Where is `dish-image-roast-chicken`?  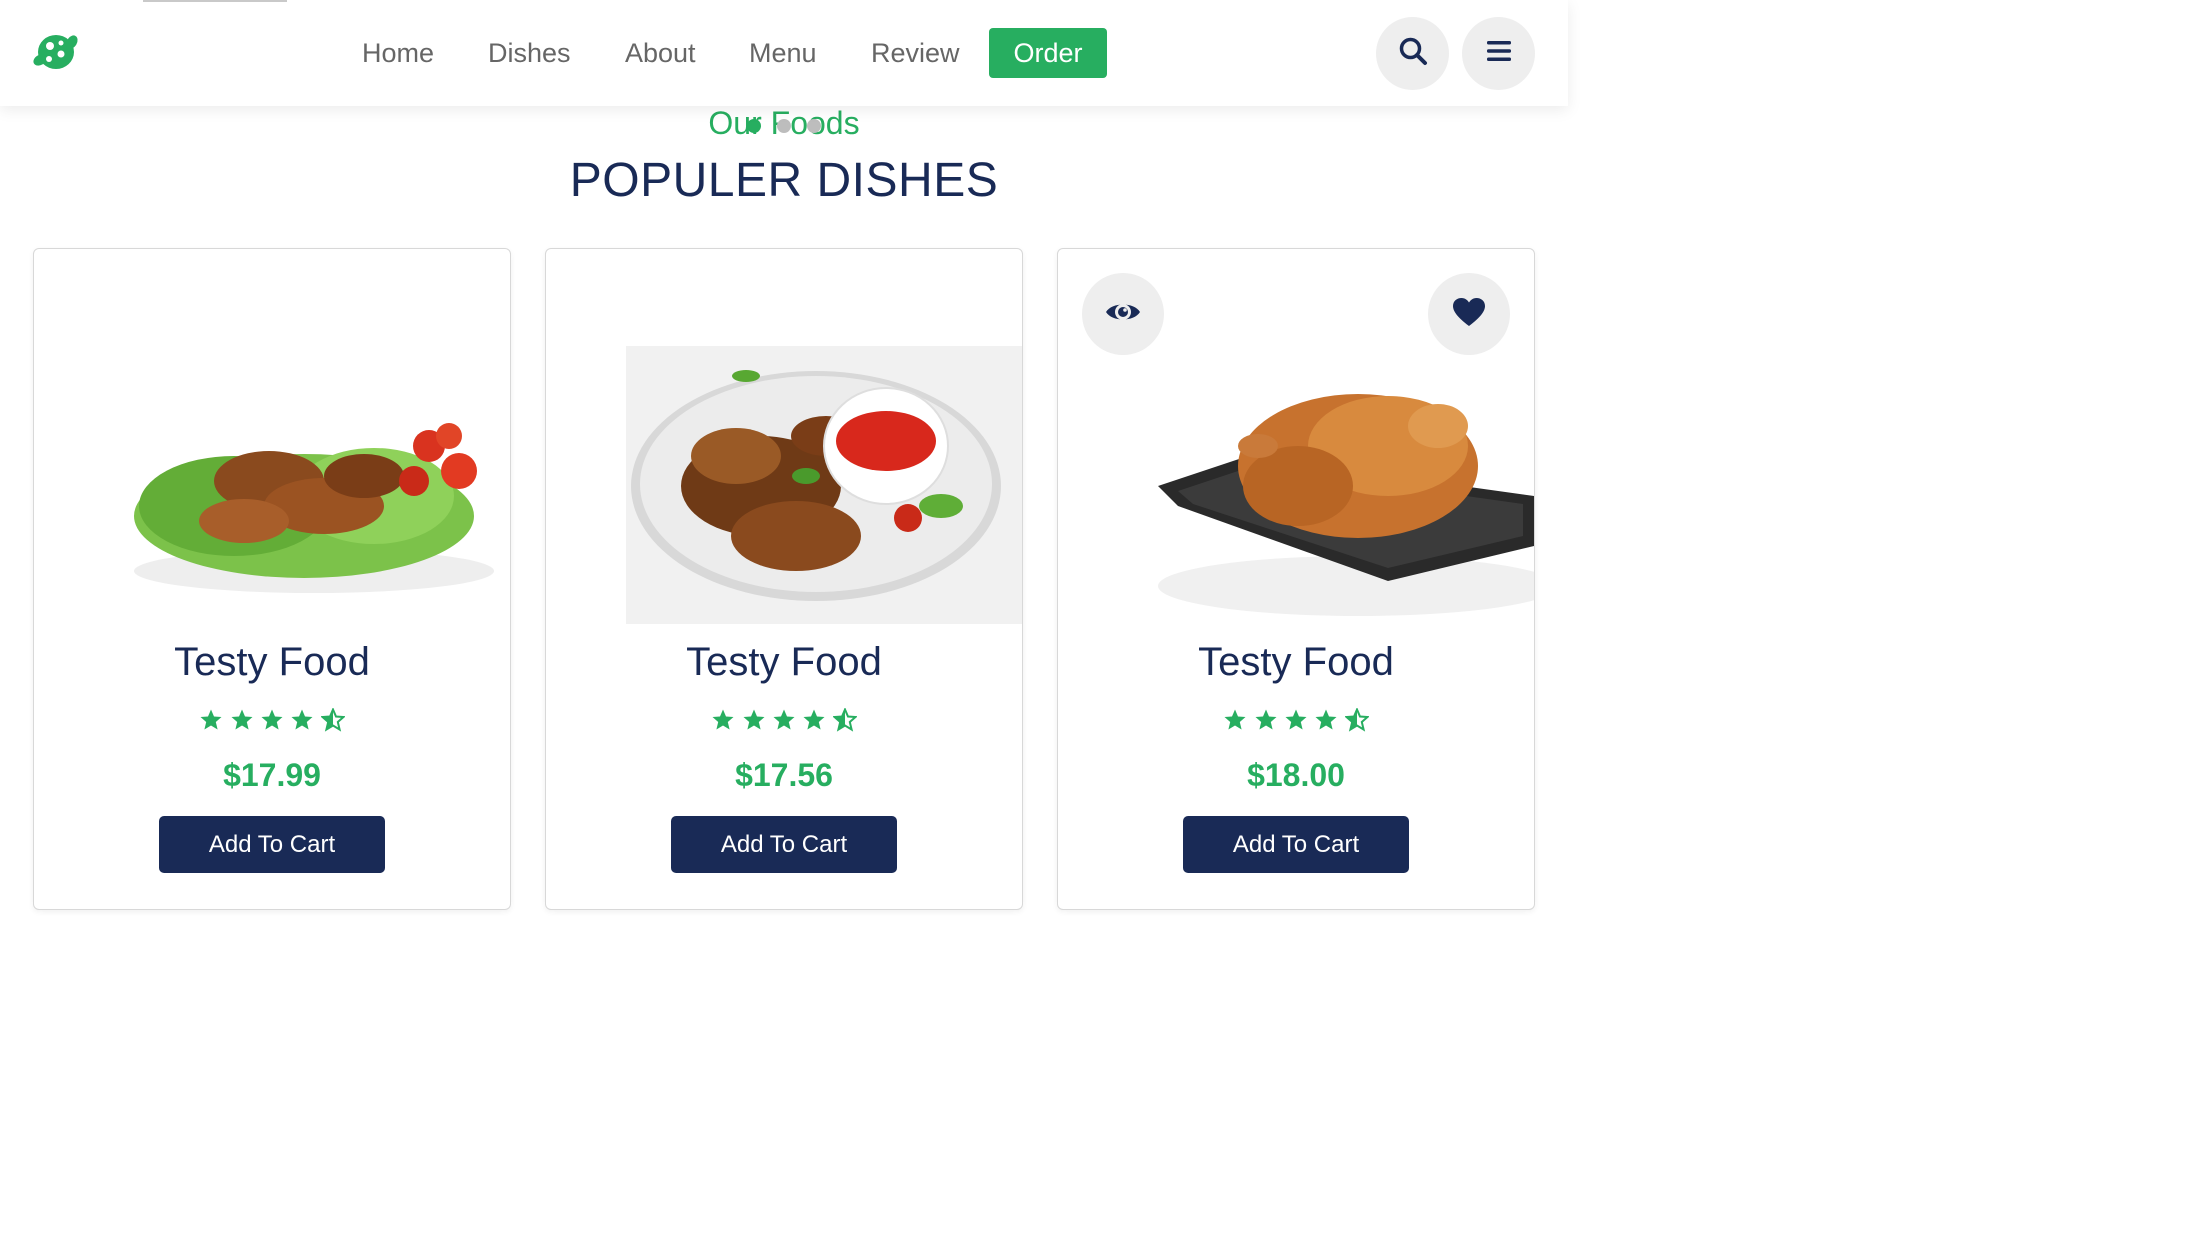
dish-image-roast-chicken is located at coordinates (1336, 485).